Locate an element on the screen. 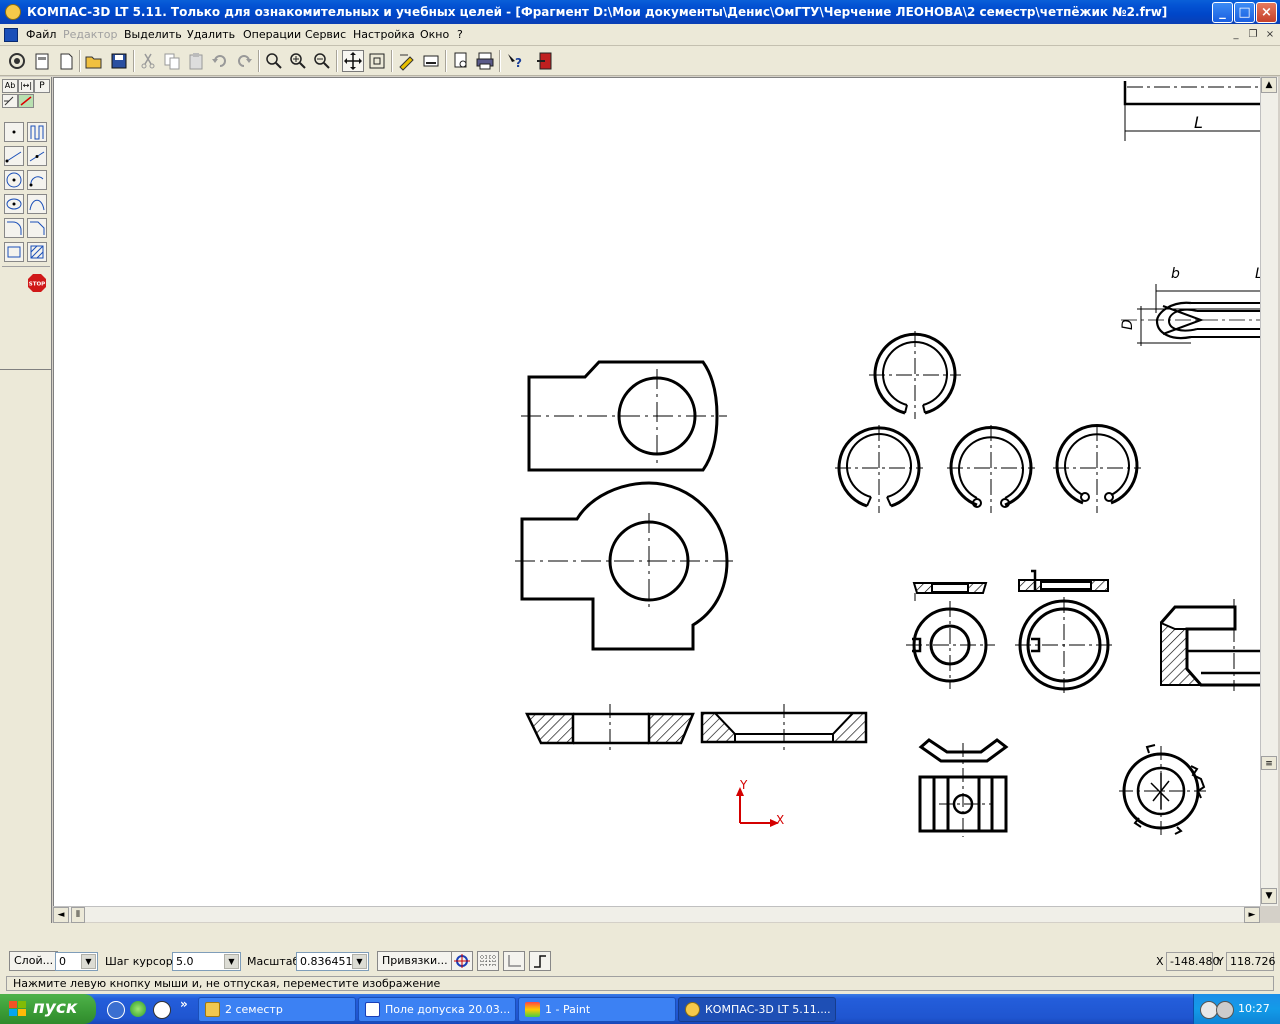  vertical-scroll-thumb: ≡ is located at coordinates (1269, 763).